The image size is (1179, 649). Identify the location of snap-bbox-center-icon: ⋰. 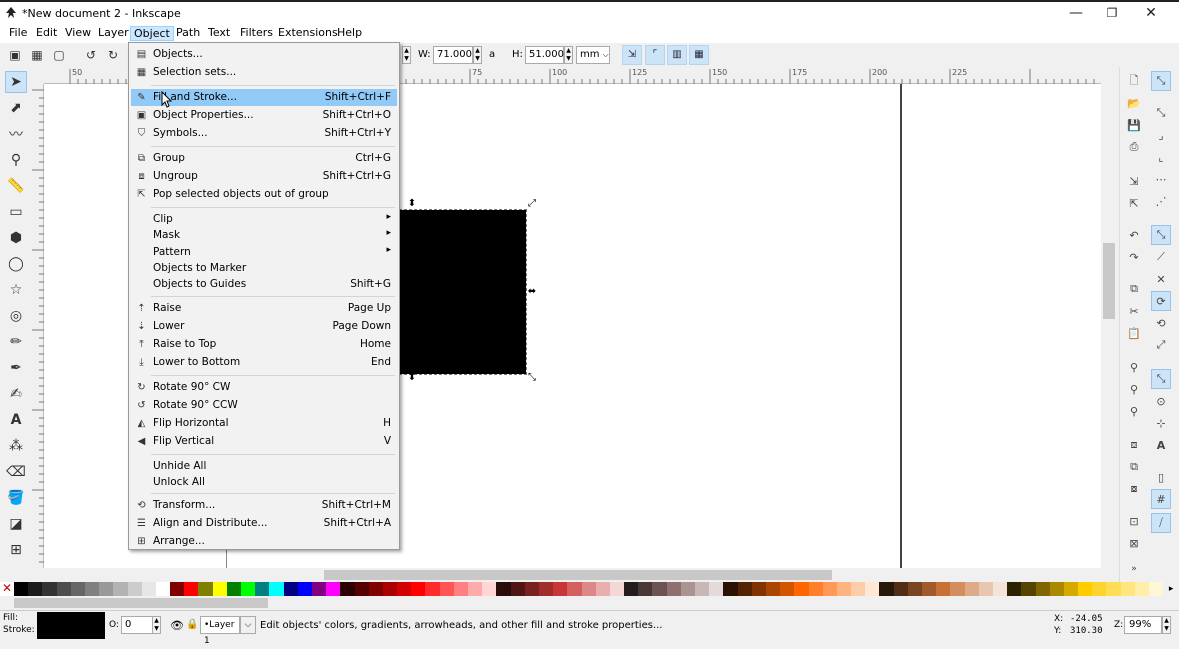
(1161, 201).